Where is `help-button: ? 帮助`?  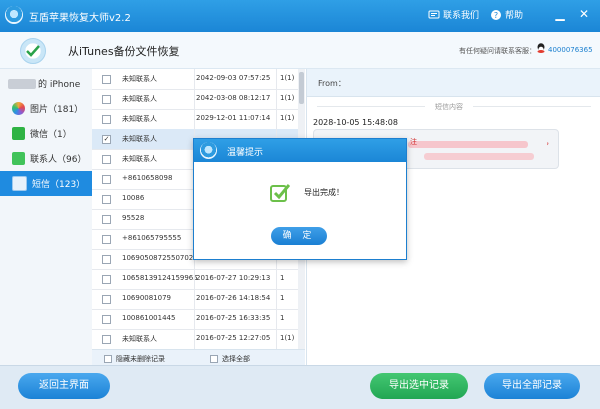
help-button: ? 帮助 is located at coordinates (506, 14).